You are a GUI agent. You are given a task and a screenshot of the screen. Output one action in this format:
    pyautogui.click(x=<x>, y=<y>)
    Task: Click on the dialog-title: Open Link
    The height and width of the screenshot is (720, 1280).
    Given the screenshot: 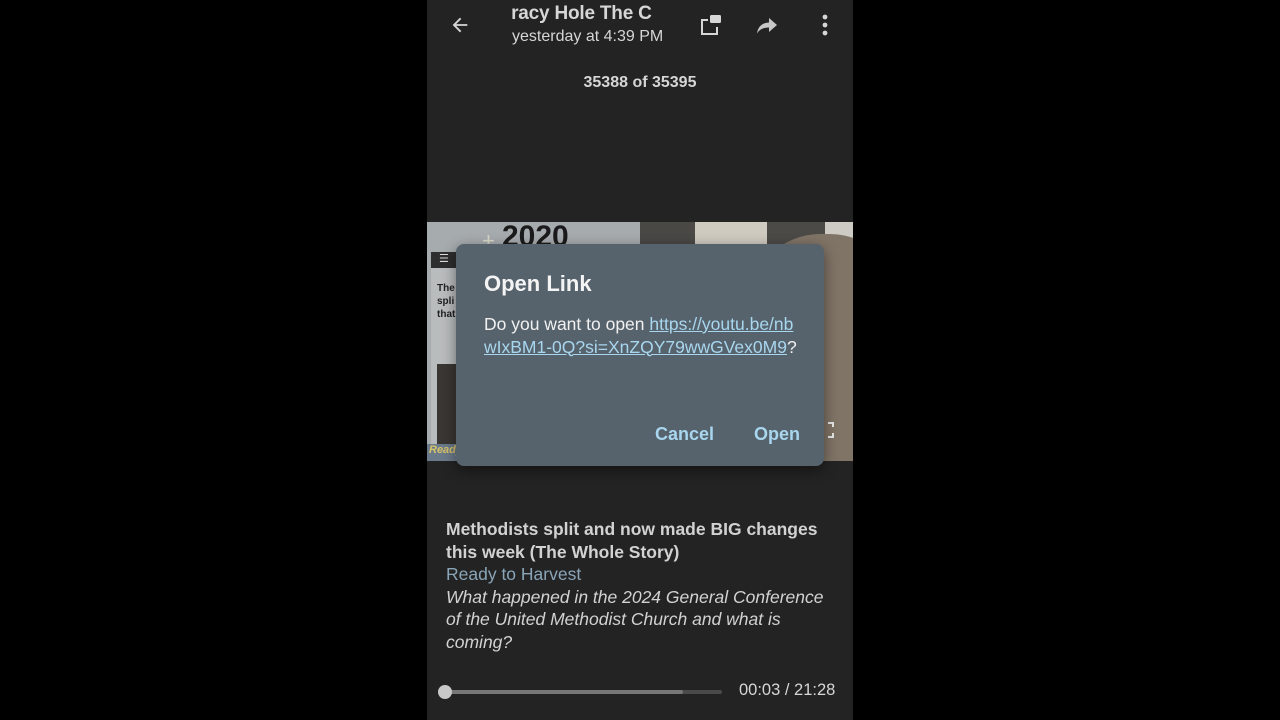 What is the action you would take?
    pyautogui.click(x=538, y=283)
    